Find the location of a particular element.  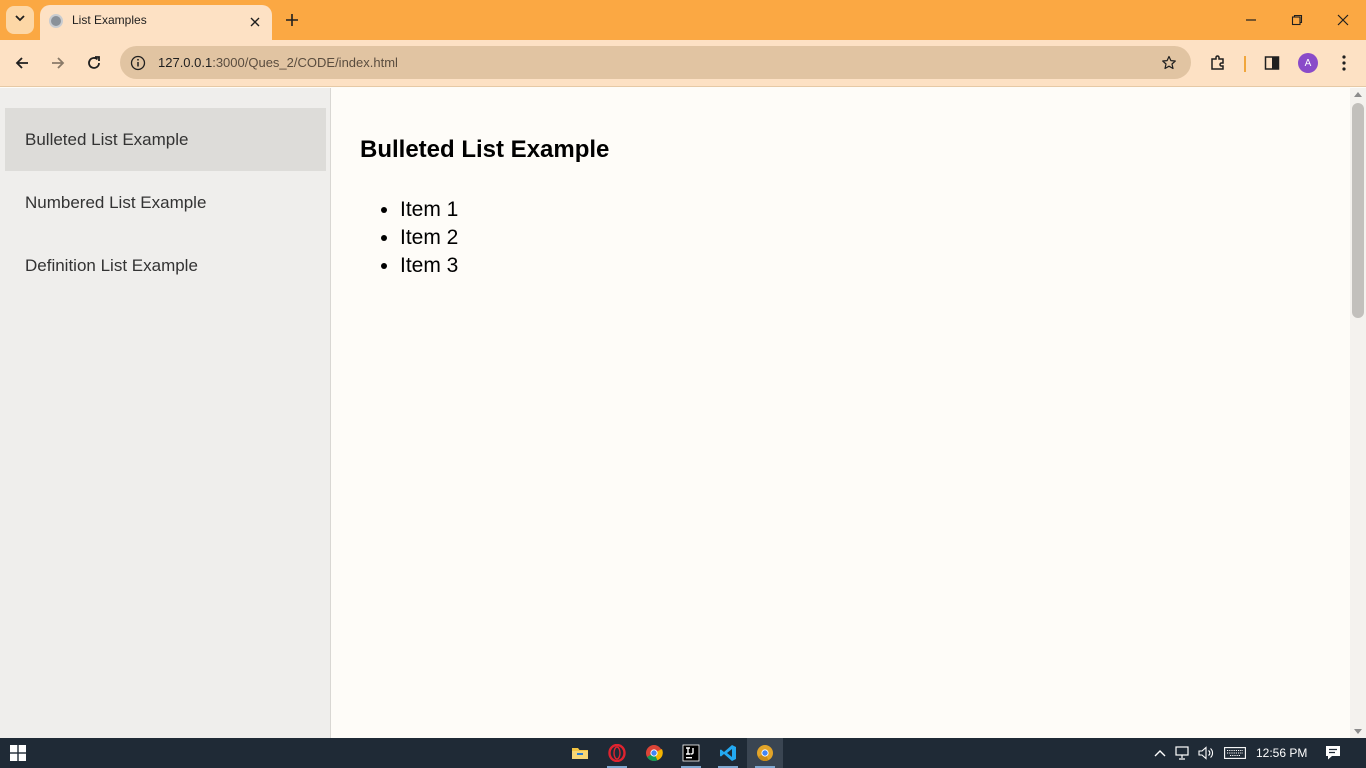

tab-close-button is located at coordinates (255, 22).